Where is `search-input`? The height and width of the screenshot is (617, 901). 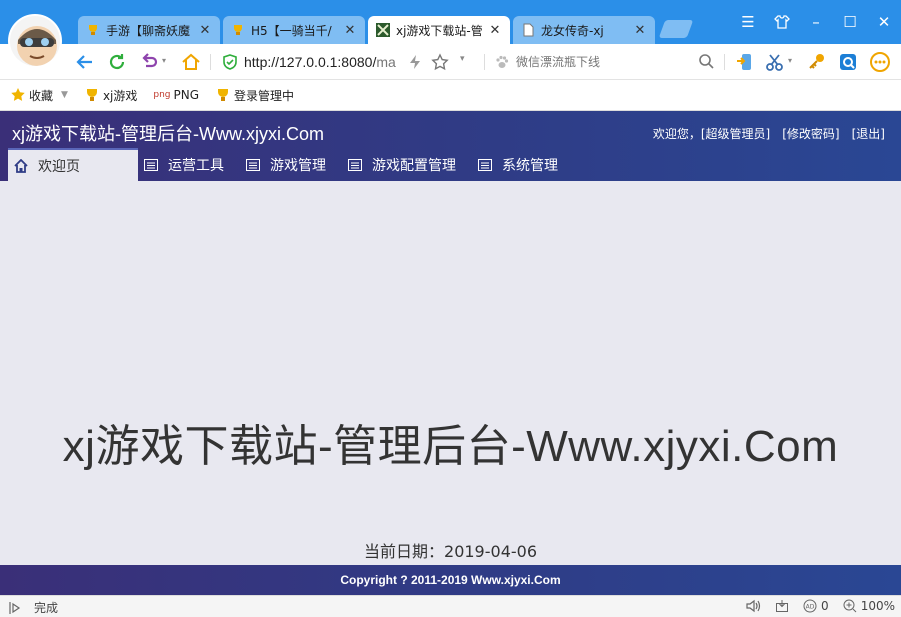
search-input is located at coordinates (601, 62).